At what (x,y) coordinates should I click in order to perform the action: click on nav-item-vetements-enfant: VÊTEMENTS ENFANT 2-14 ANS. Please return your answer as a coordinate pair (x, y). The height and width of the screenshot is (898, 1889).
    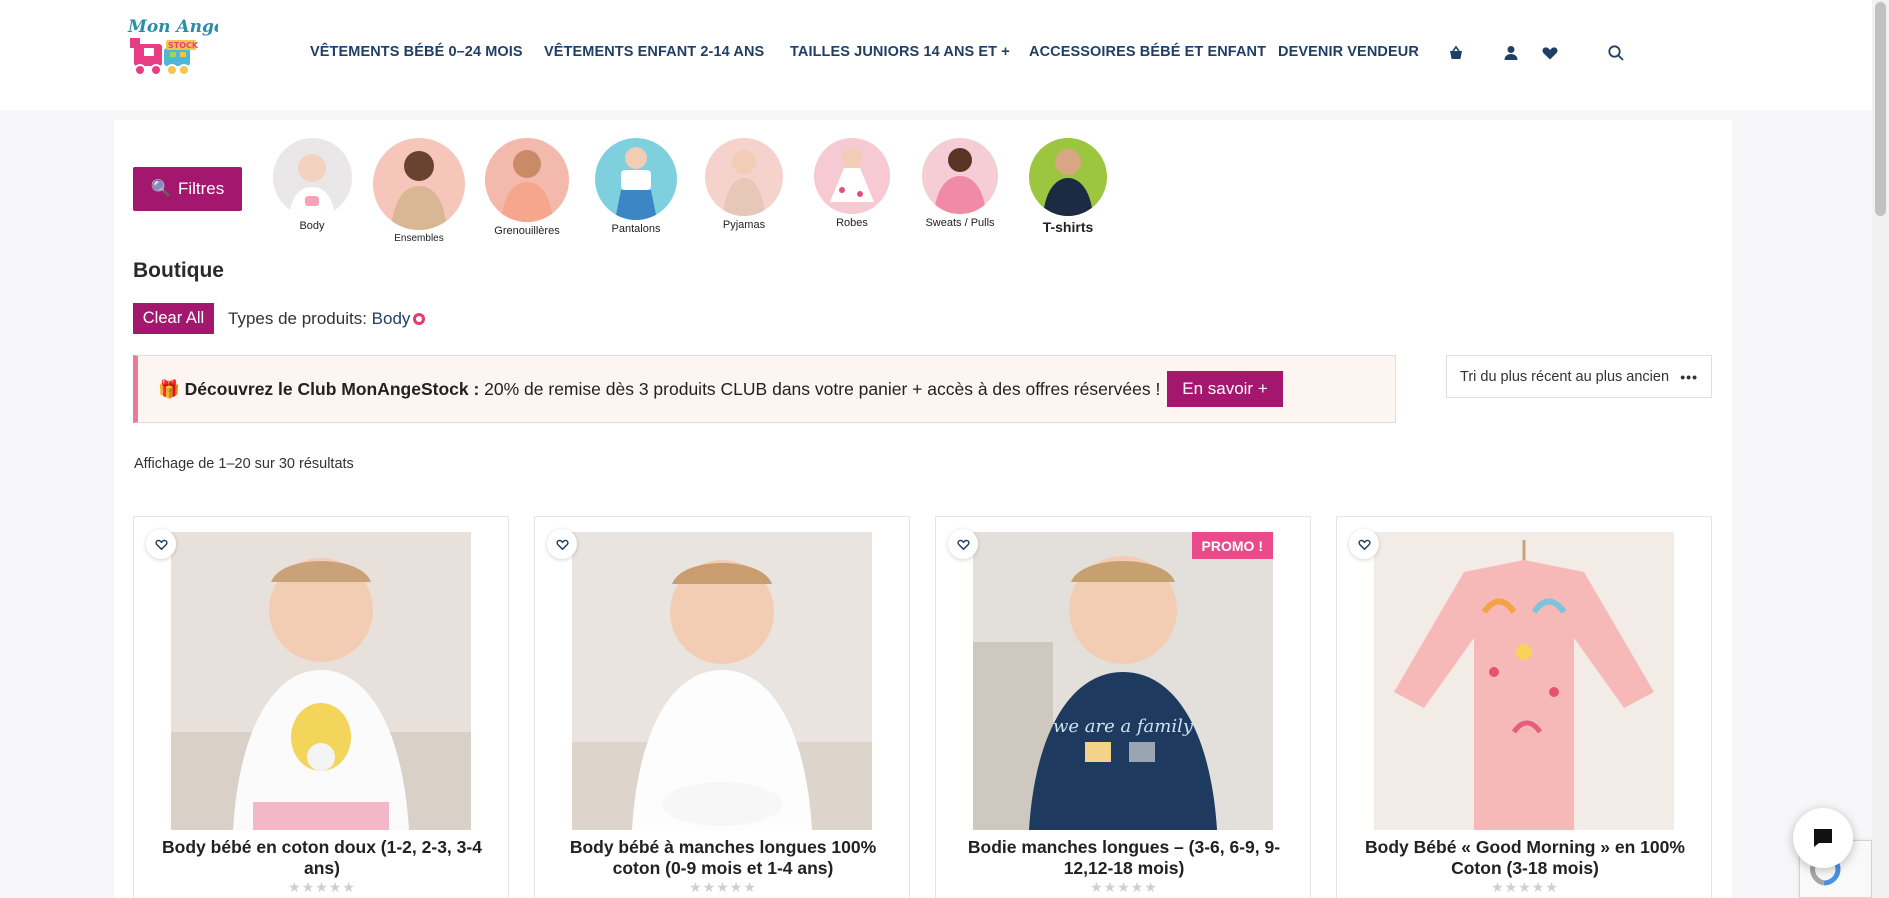
    Looking at the image, I should click on (654, 52).